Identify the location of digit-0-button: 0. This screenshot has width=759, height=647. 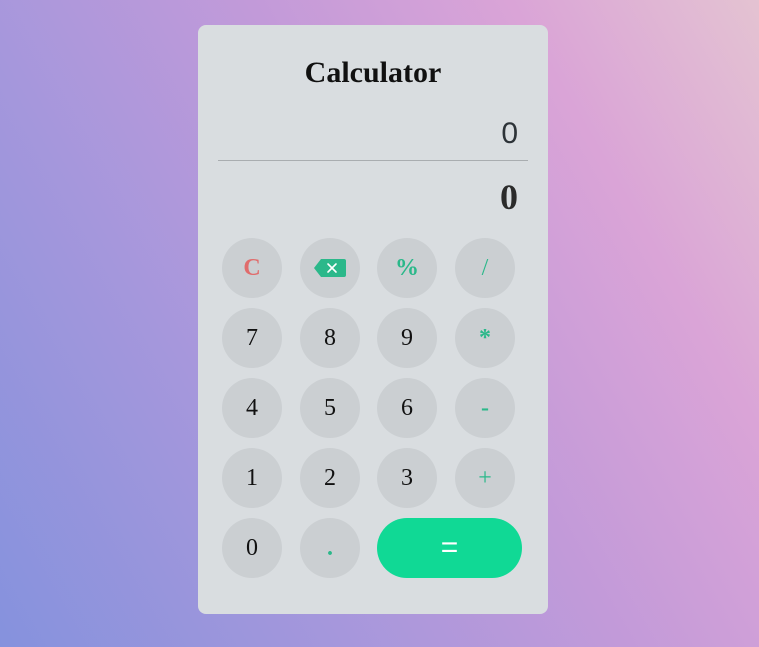
(252, 548).